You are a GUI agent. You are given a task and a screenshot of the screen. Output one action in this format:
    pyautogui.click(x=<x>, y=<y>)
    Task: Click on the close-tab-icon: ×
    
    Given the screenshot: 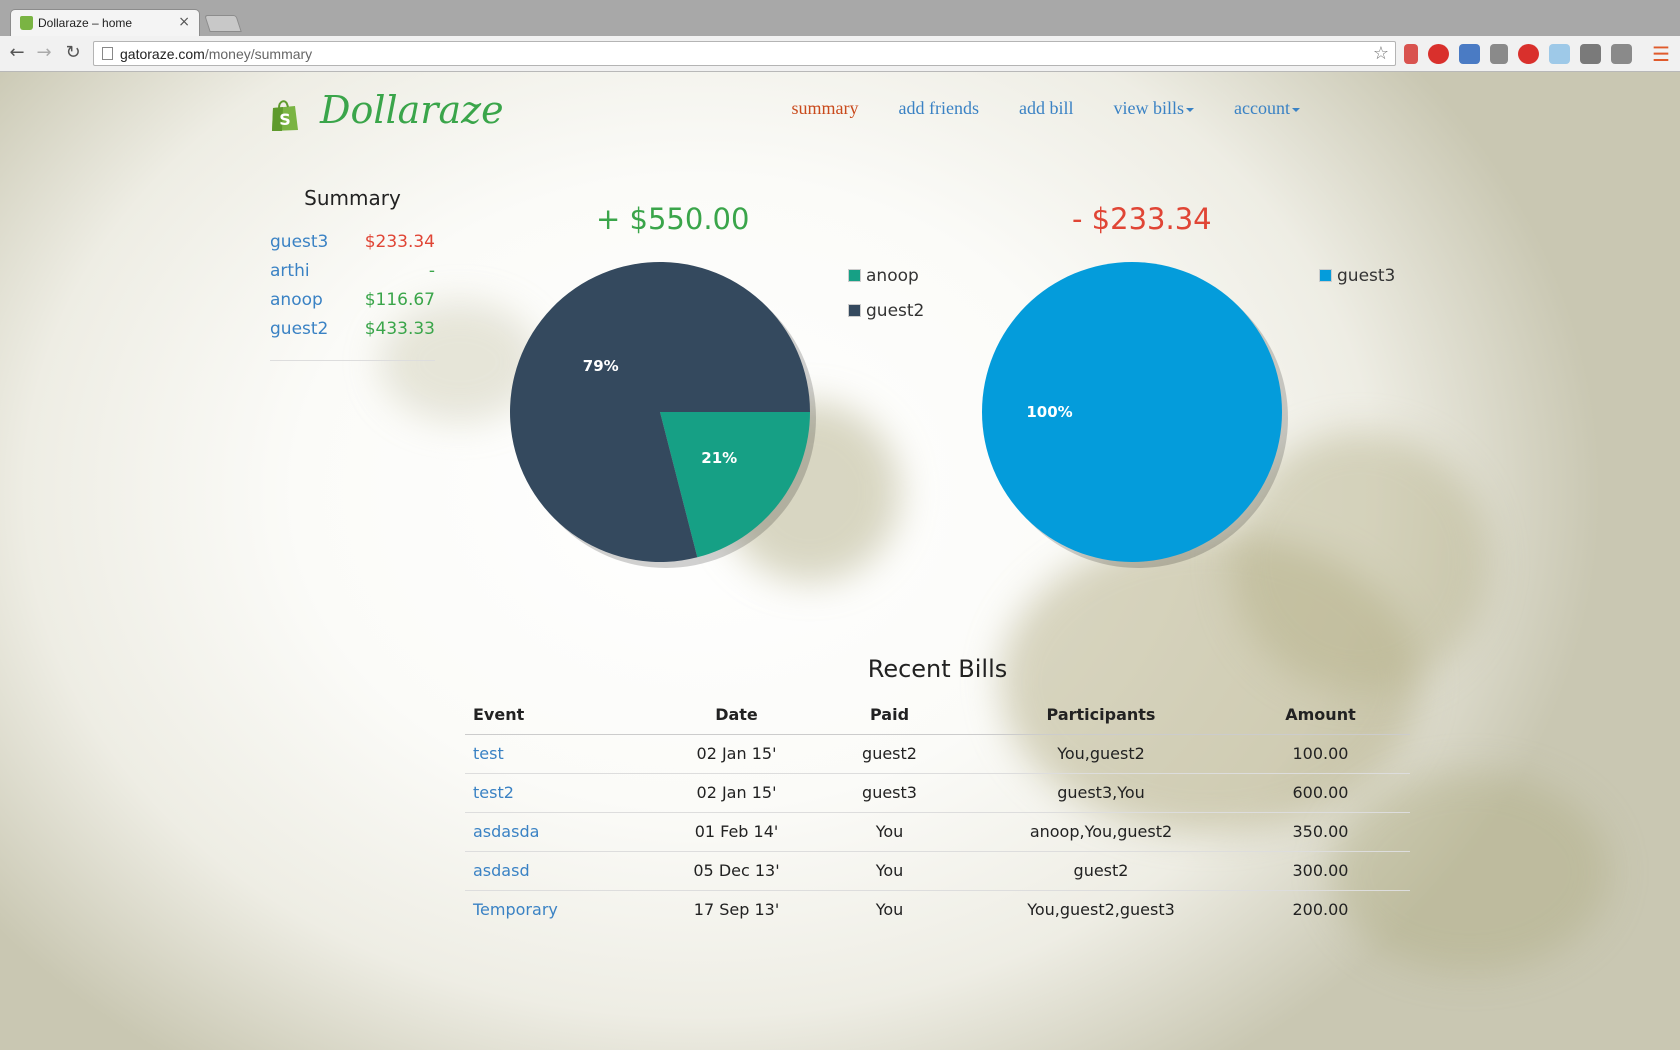 What is the action you would take?
    pyautogui.click(x=184, y=22)
    